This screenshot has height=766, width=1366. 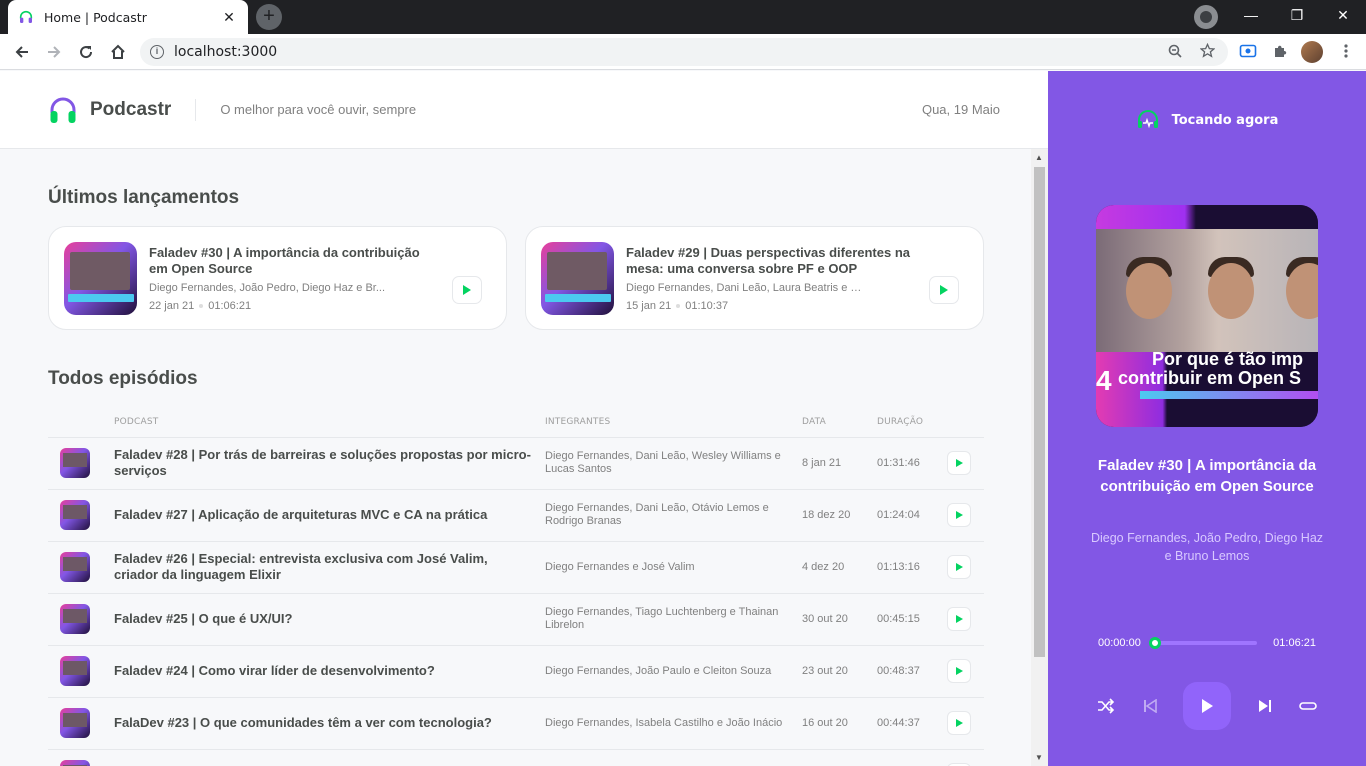 What do you see at coordinates (1206, 17) in the screenshot?
I see `tab-search-icon` at bounding box center [1206, 17].